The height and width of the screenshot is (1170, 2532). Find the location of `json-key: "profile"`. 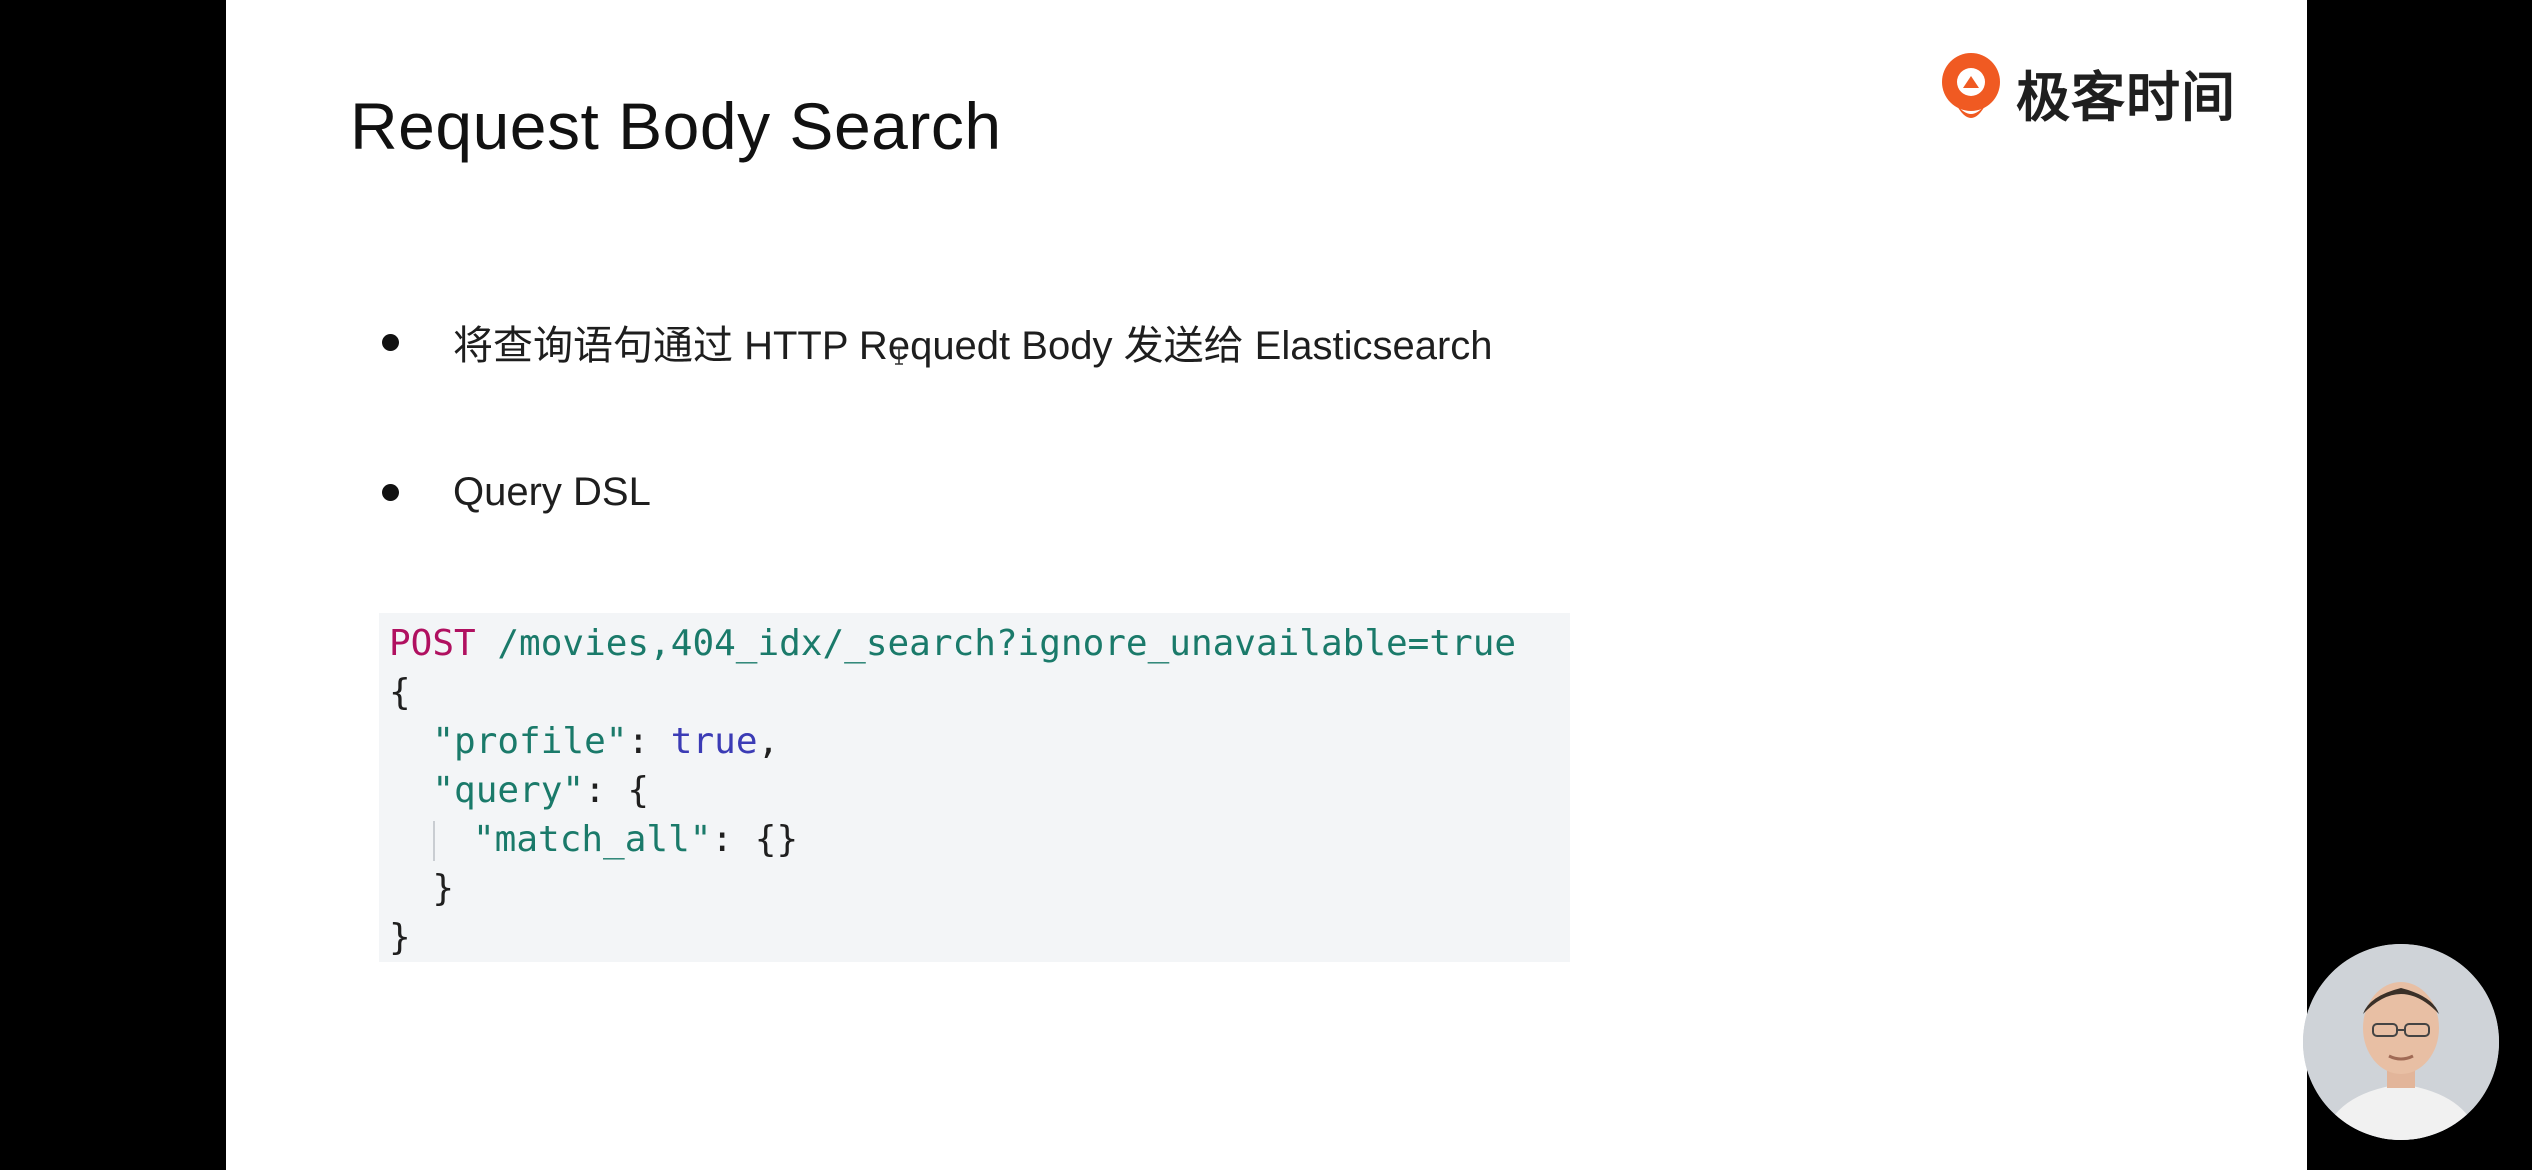

json-key: "profile" is located at coordinates (530, 741).